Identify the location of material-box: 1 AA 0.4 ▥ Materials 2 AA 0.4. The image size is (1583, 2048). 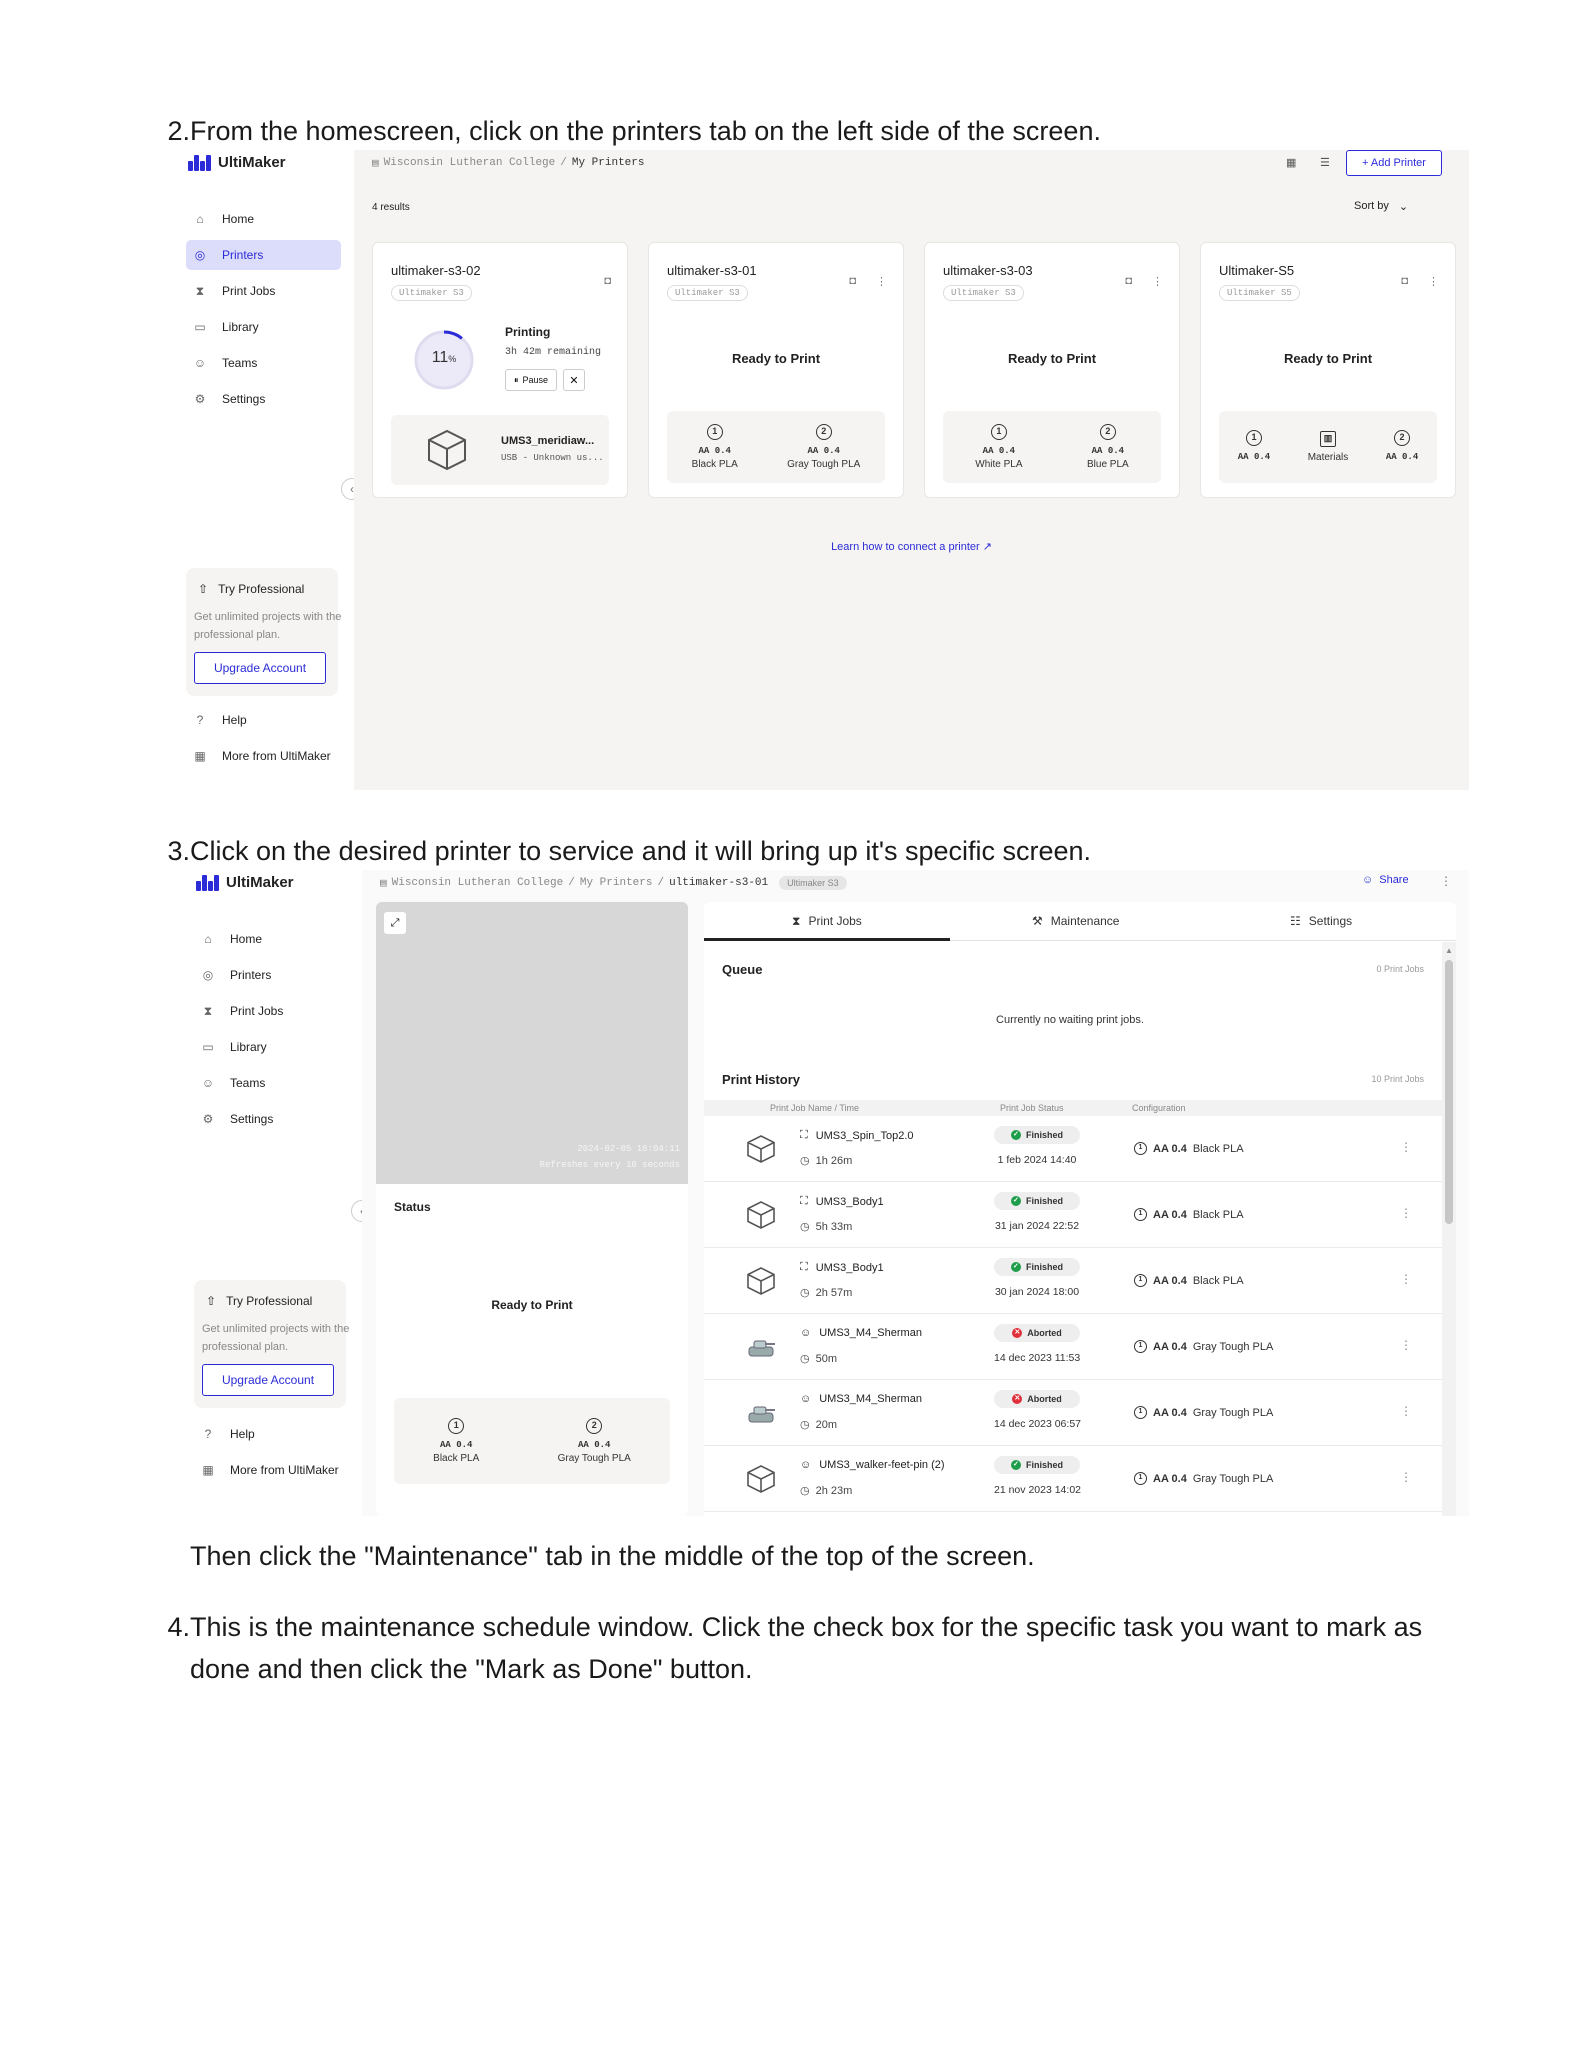
(1328, 447).